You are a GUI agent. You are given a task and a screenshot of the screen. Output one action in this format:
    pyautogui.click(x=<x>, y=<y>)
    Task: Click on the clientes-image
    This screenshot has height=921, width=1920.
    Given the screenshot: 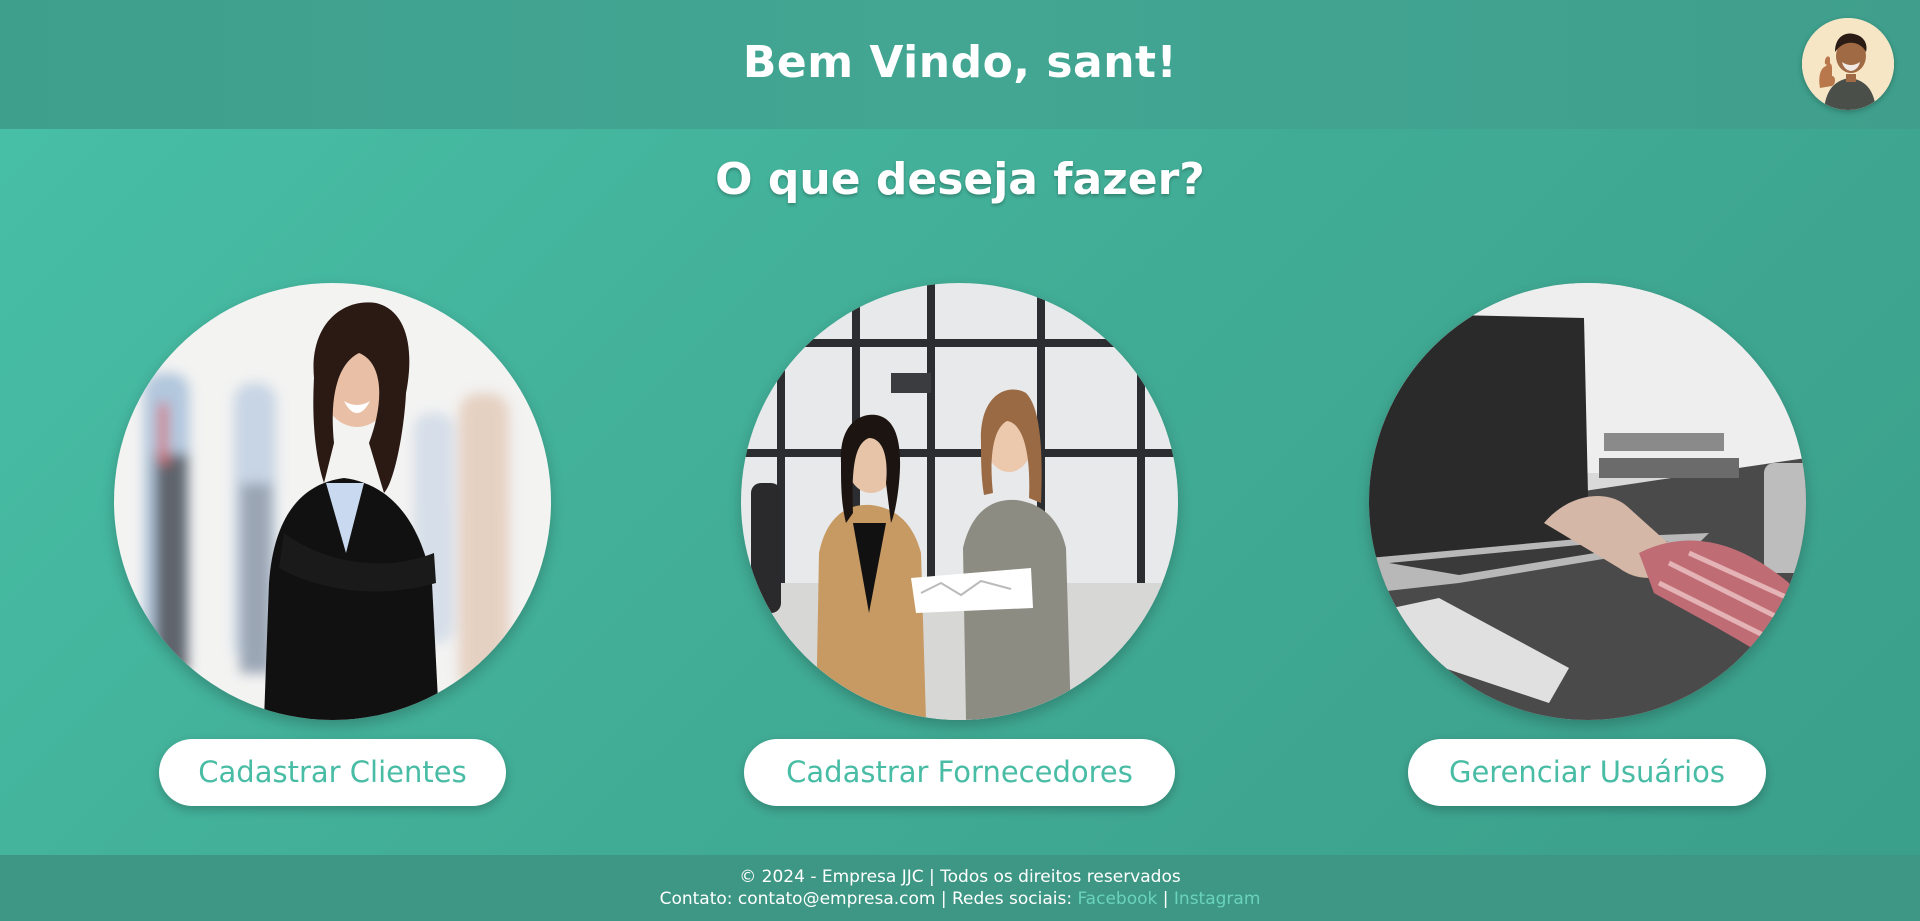 What is the action you would take?
    pyautogui.click(x=332, y=501)
    